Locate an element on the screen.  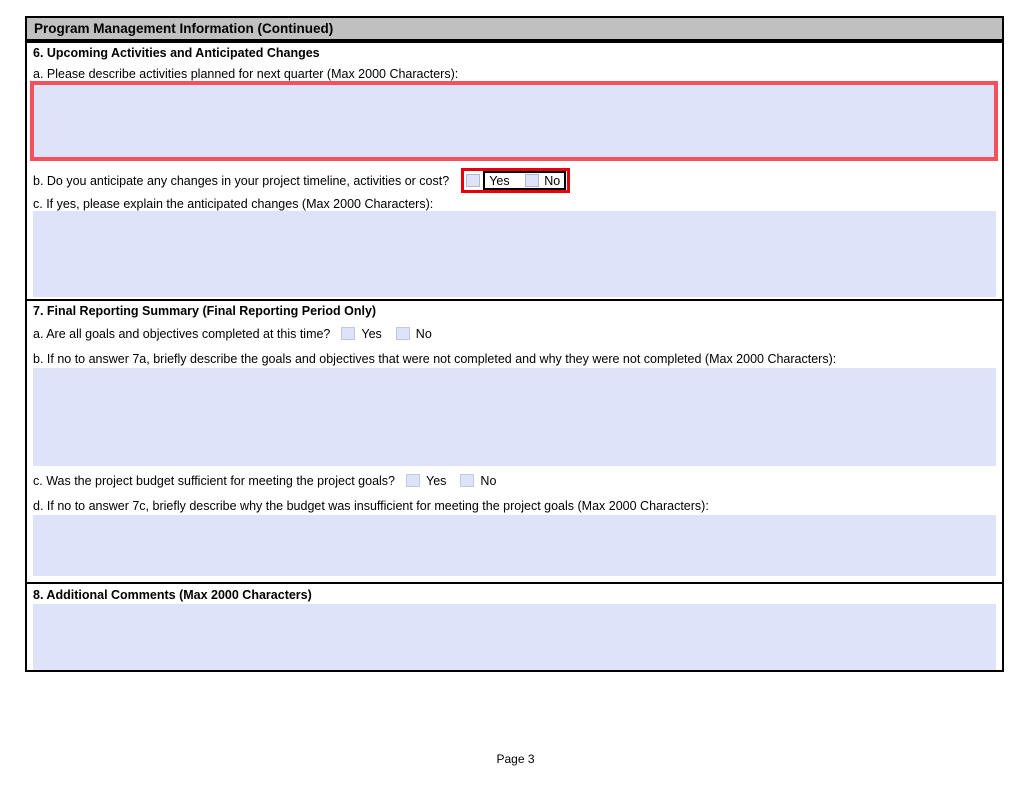
section7b-textarea is located at coordinates (514, 417).